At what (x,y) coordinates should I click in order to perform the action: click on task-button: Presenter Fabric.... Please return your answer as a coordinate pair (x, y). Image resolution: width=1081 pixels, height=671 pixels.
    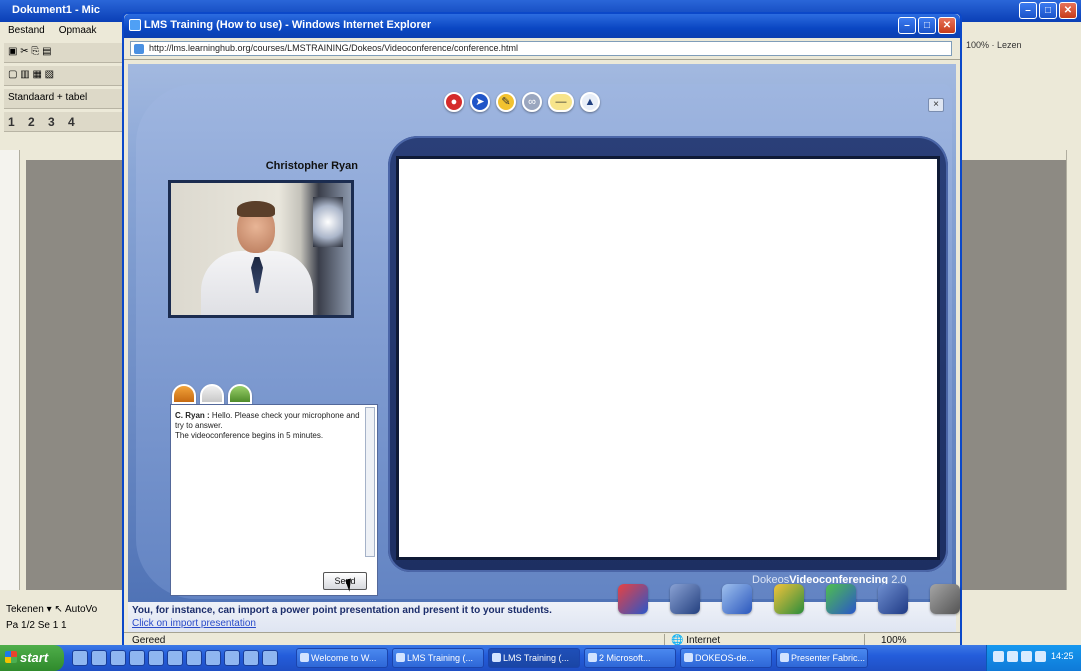
    Looking at the image, I should click on (822, 658).